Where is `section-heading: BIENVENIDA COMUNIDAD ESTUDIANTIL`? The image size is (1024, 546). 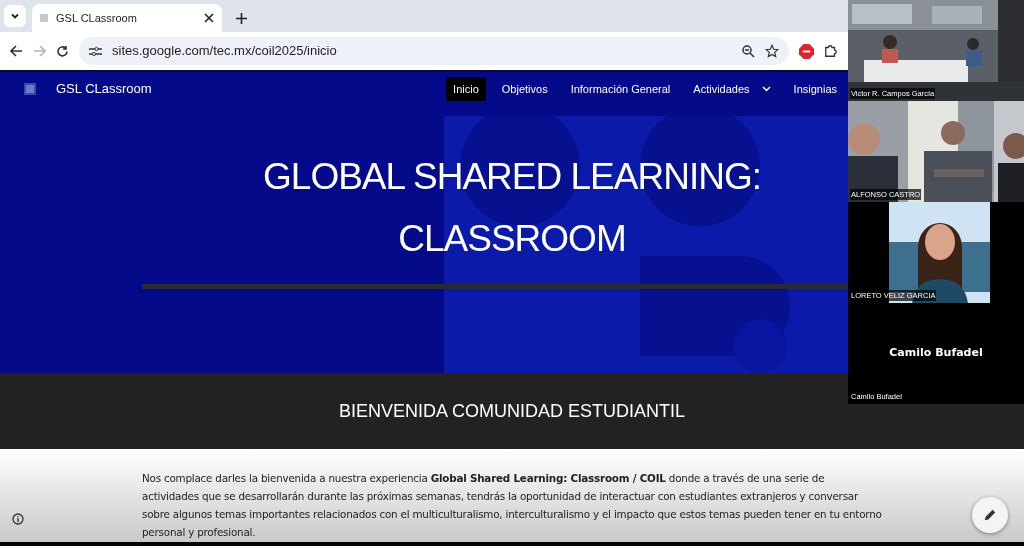 section-heading: BIENVENIDA COMUNIDAD ESTUDIANTIL is located at coordinates (512, 411).